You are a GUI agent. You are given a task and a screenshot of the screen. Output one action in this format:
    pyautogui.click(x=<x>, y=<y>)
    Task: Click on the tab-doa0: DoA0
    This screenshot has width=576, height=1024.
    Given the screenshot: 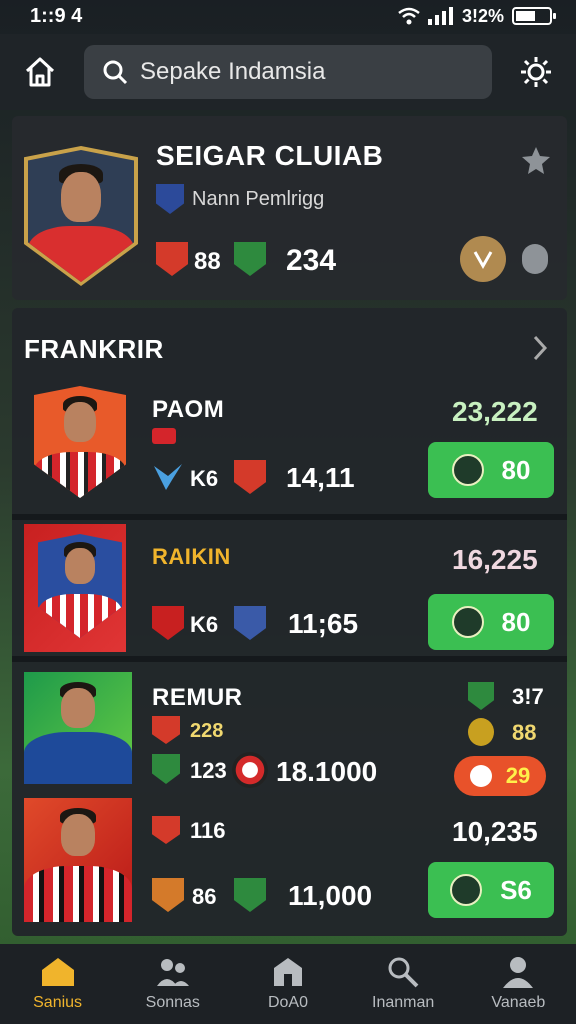 What is the action you would take?
    pyautogui.click(x=288, y=984)
    